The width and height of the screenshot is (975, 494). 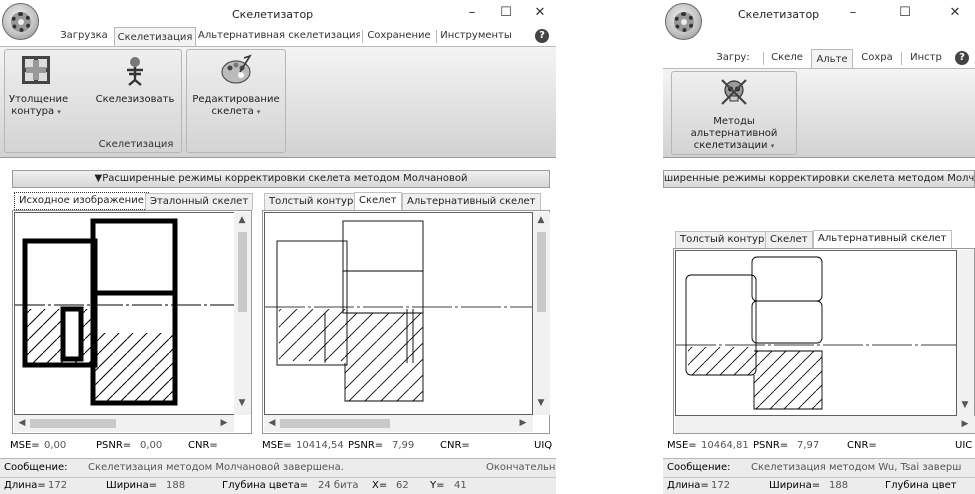 What do you see at coordinates (921, 485) in the screenshot?
I see `depth-label: Глубина цвет` at bounding box center [921, 485].